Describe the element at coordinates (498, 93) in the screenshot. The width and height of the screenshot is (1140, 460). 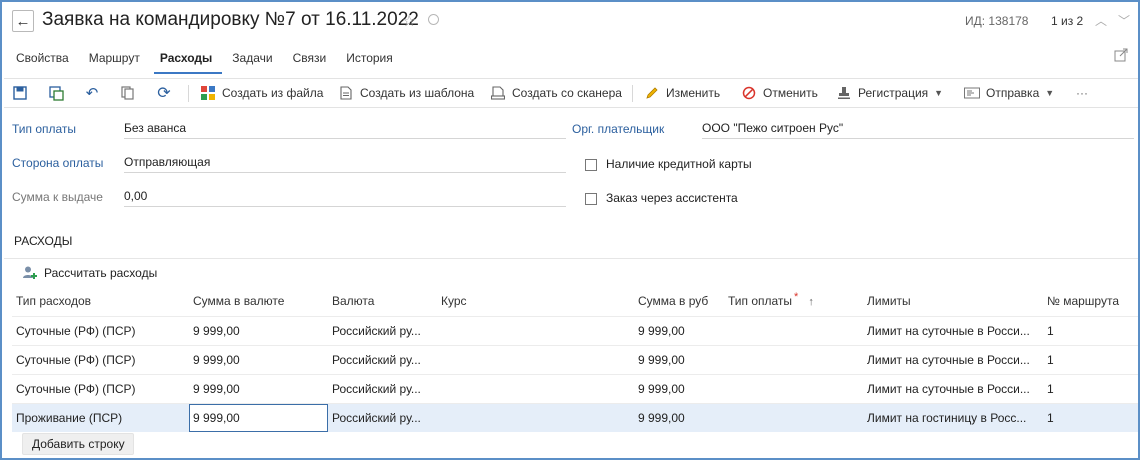
I see `scanner-icon` at that location.